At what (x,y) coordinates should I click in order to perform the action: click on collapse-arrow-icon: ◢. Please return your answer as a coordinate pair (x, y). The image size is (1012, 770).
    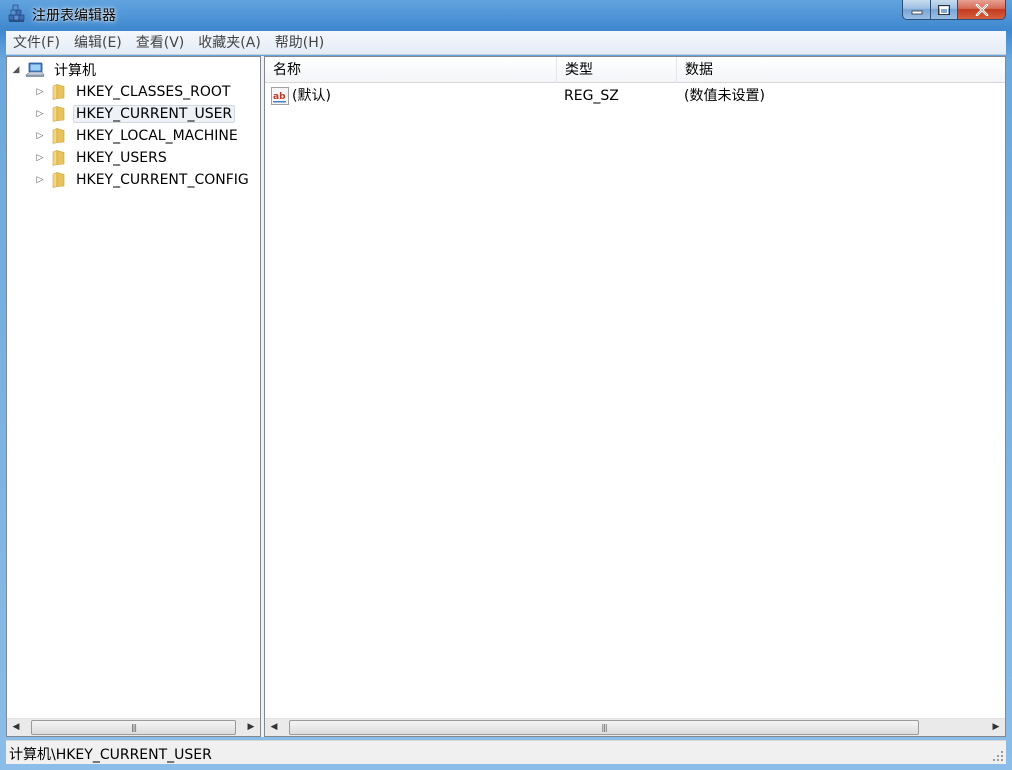
    Looking at the image, I should click on (16, 70).